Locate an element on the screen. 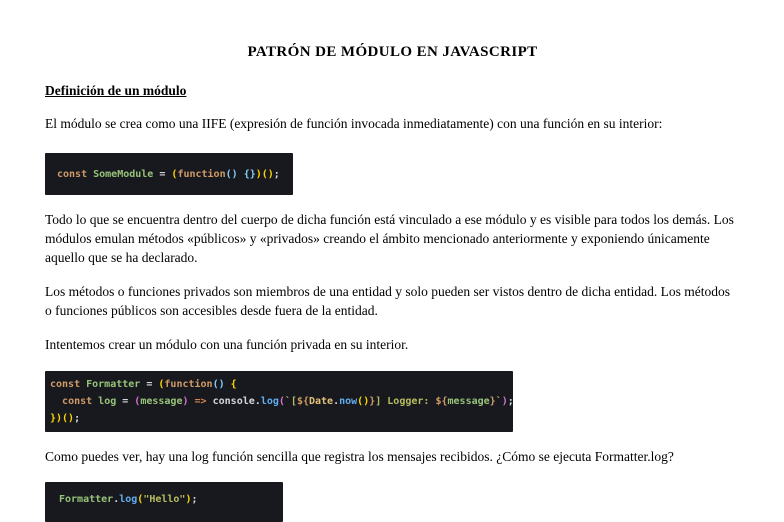 Image resolution: width=784 pixels, height=522 pixels. code-block-some-module: const SomeModule = (function() {})(); is located at coordinates (169, 174).